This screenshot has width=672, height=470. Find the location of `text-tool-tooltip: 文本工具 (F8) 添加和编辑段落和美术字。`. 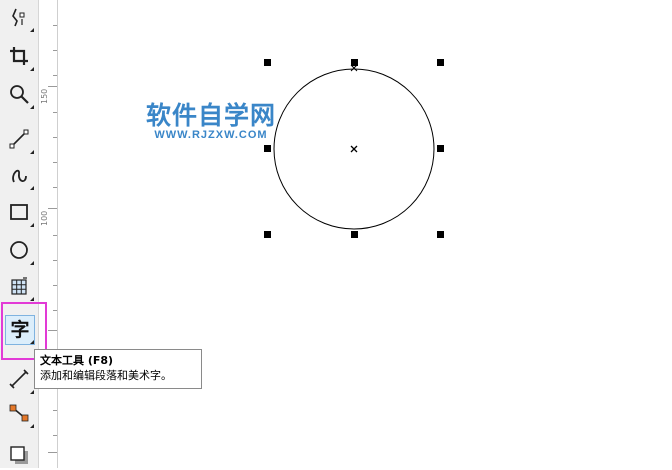

text-tool-tooltip: 文本工具 (F8) 添加和编辑段落和美术字。 is located at coordinates (118, 369).